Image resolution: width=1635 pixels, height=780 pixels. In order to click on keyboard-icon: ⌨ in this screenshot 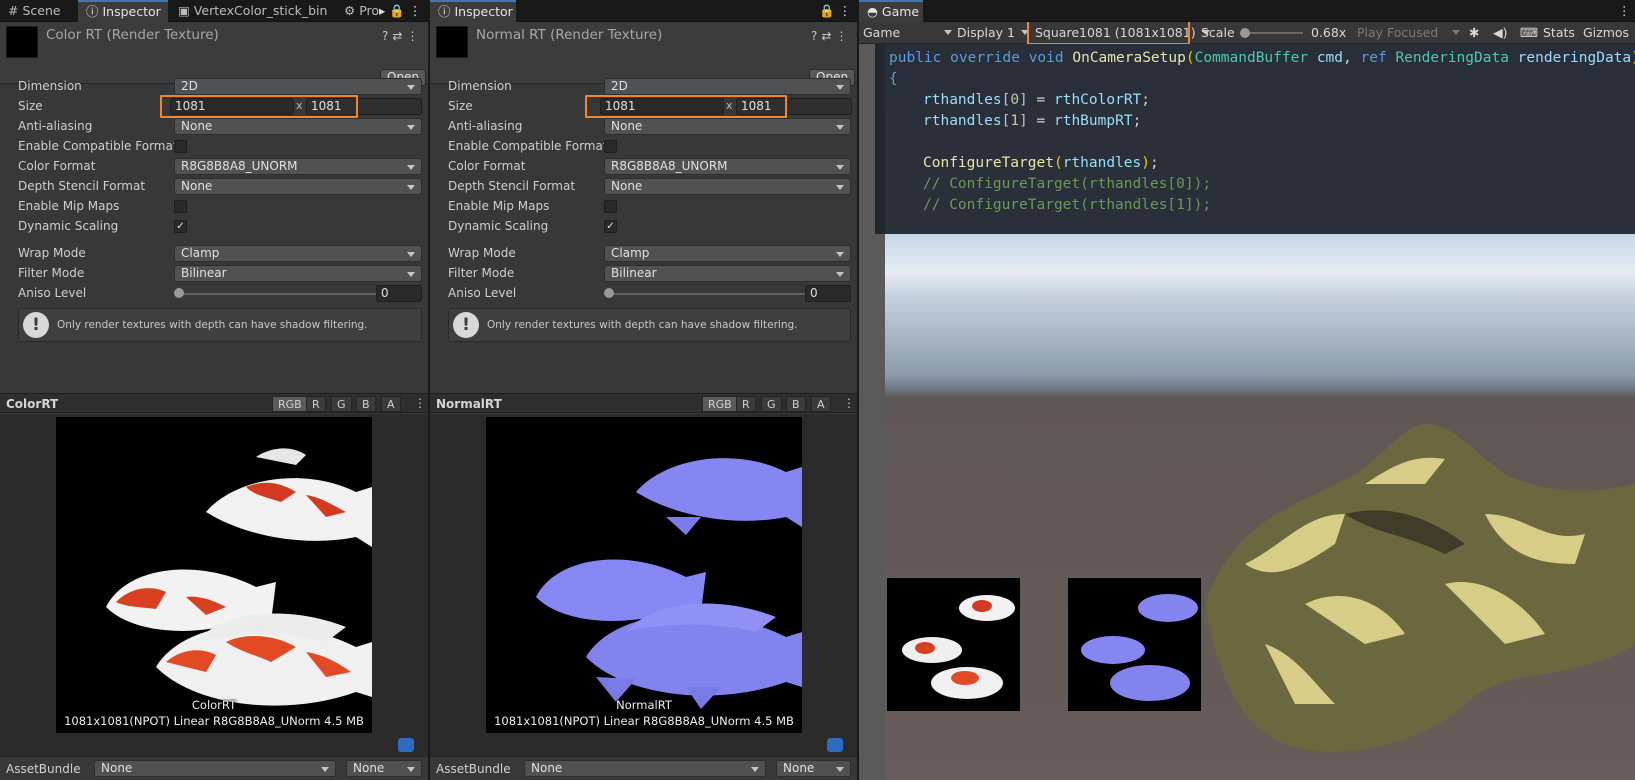, I will do `click(1529, 32)`.